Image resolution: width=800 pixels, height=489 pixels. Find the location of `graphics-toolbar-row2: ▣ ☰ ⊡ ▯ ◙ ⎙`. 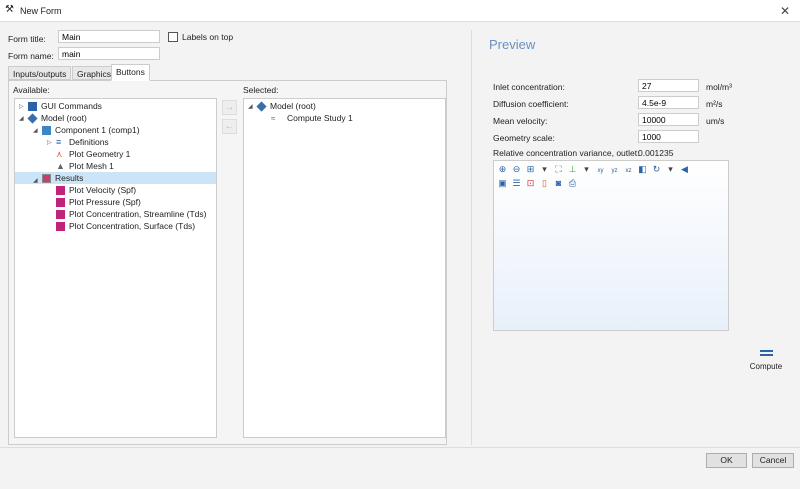

graphics-toolbar-row2: ▣ ☰ ⊡ ▯ ◙ ⎙ is located at coordinates (539, 183).